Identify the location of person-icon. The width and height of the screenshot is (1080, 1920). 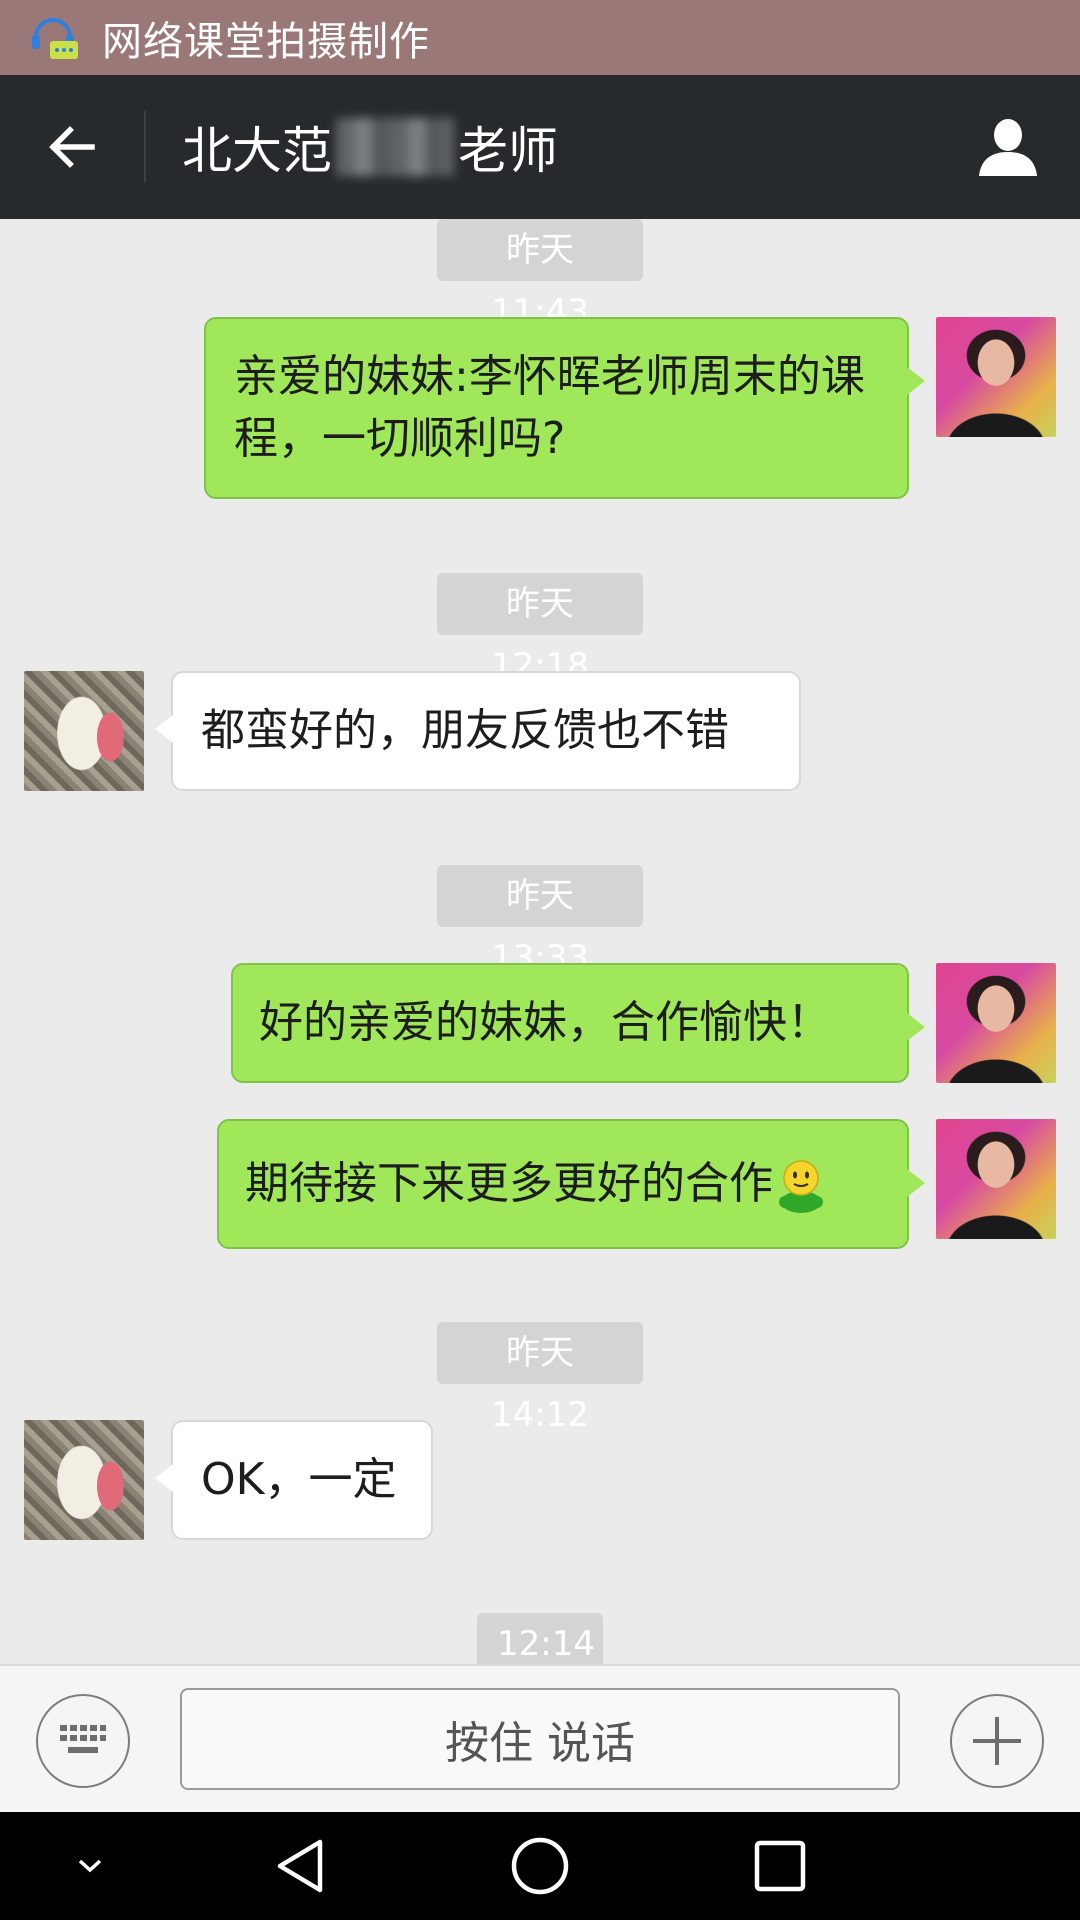
(1008, 147).